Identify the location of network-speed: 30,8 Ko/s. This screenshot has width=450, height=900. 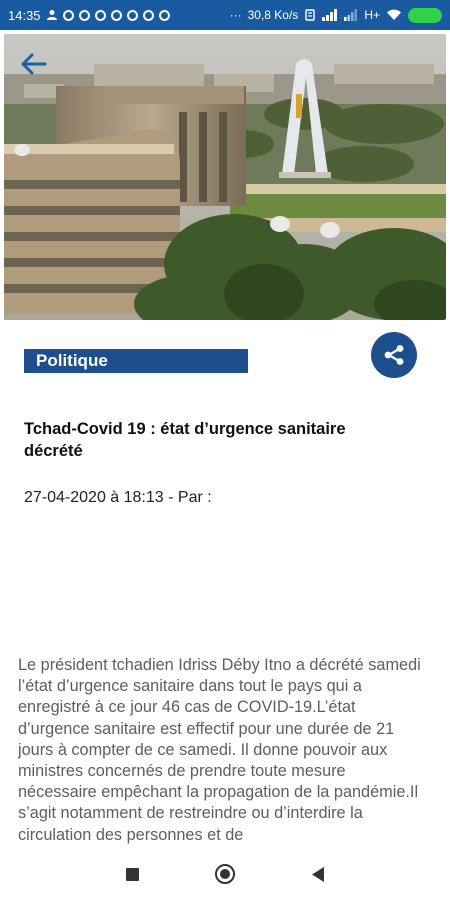
(273, 15).